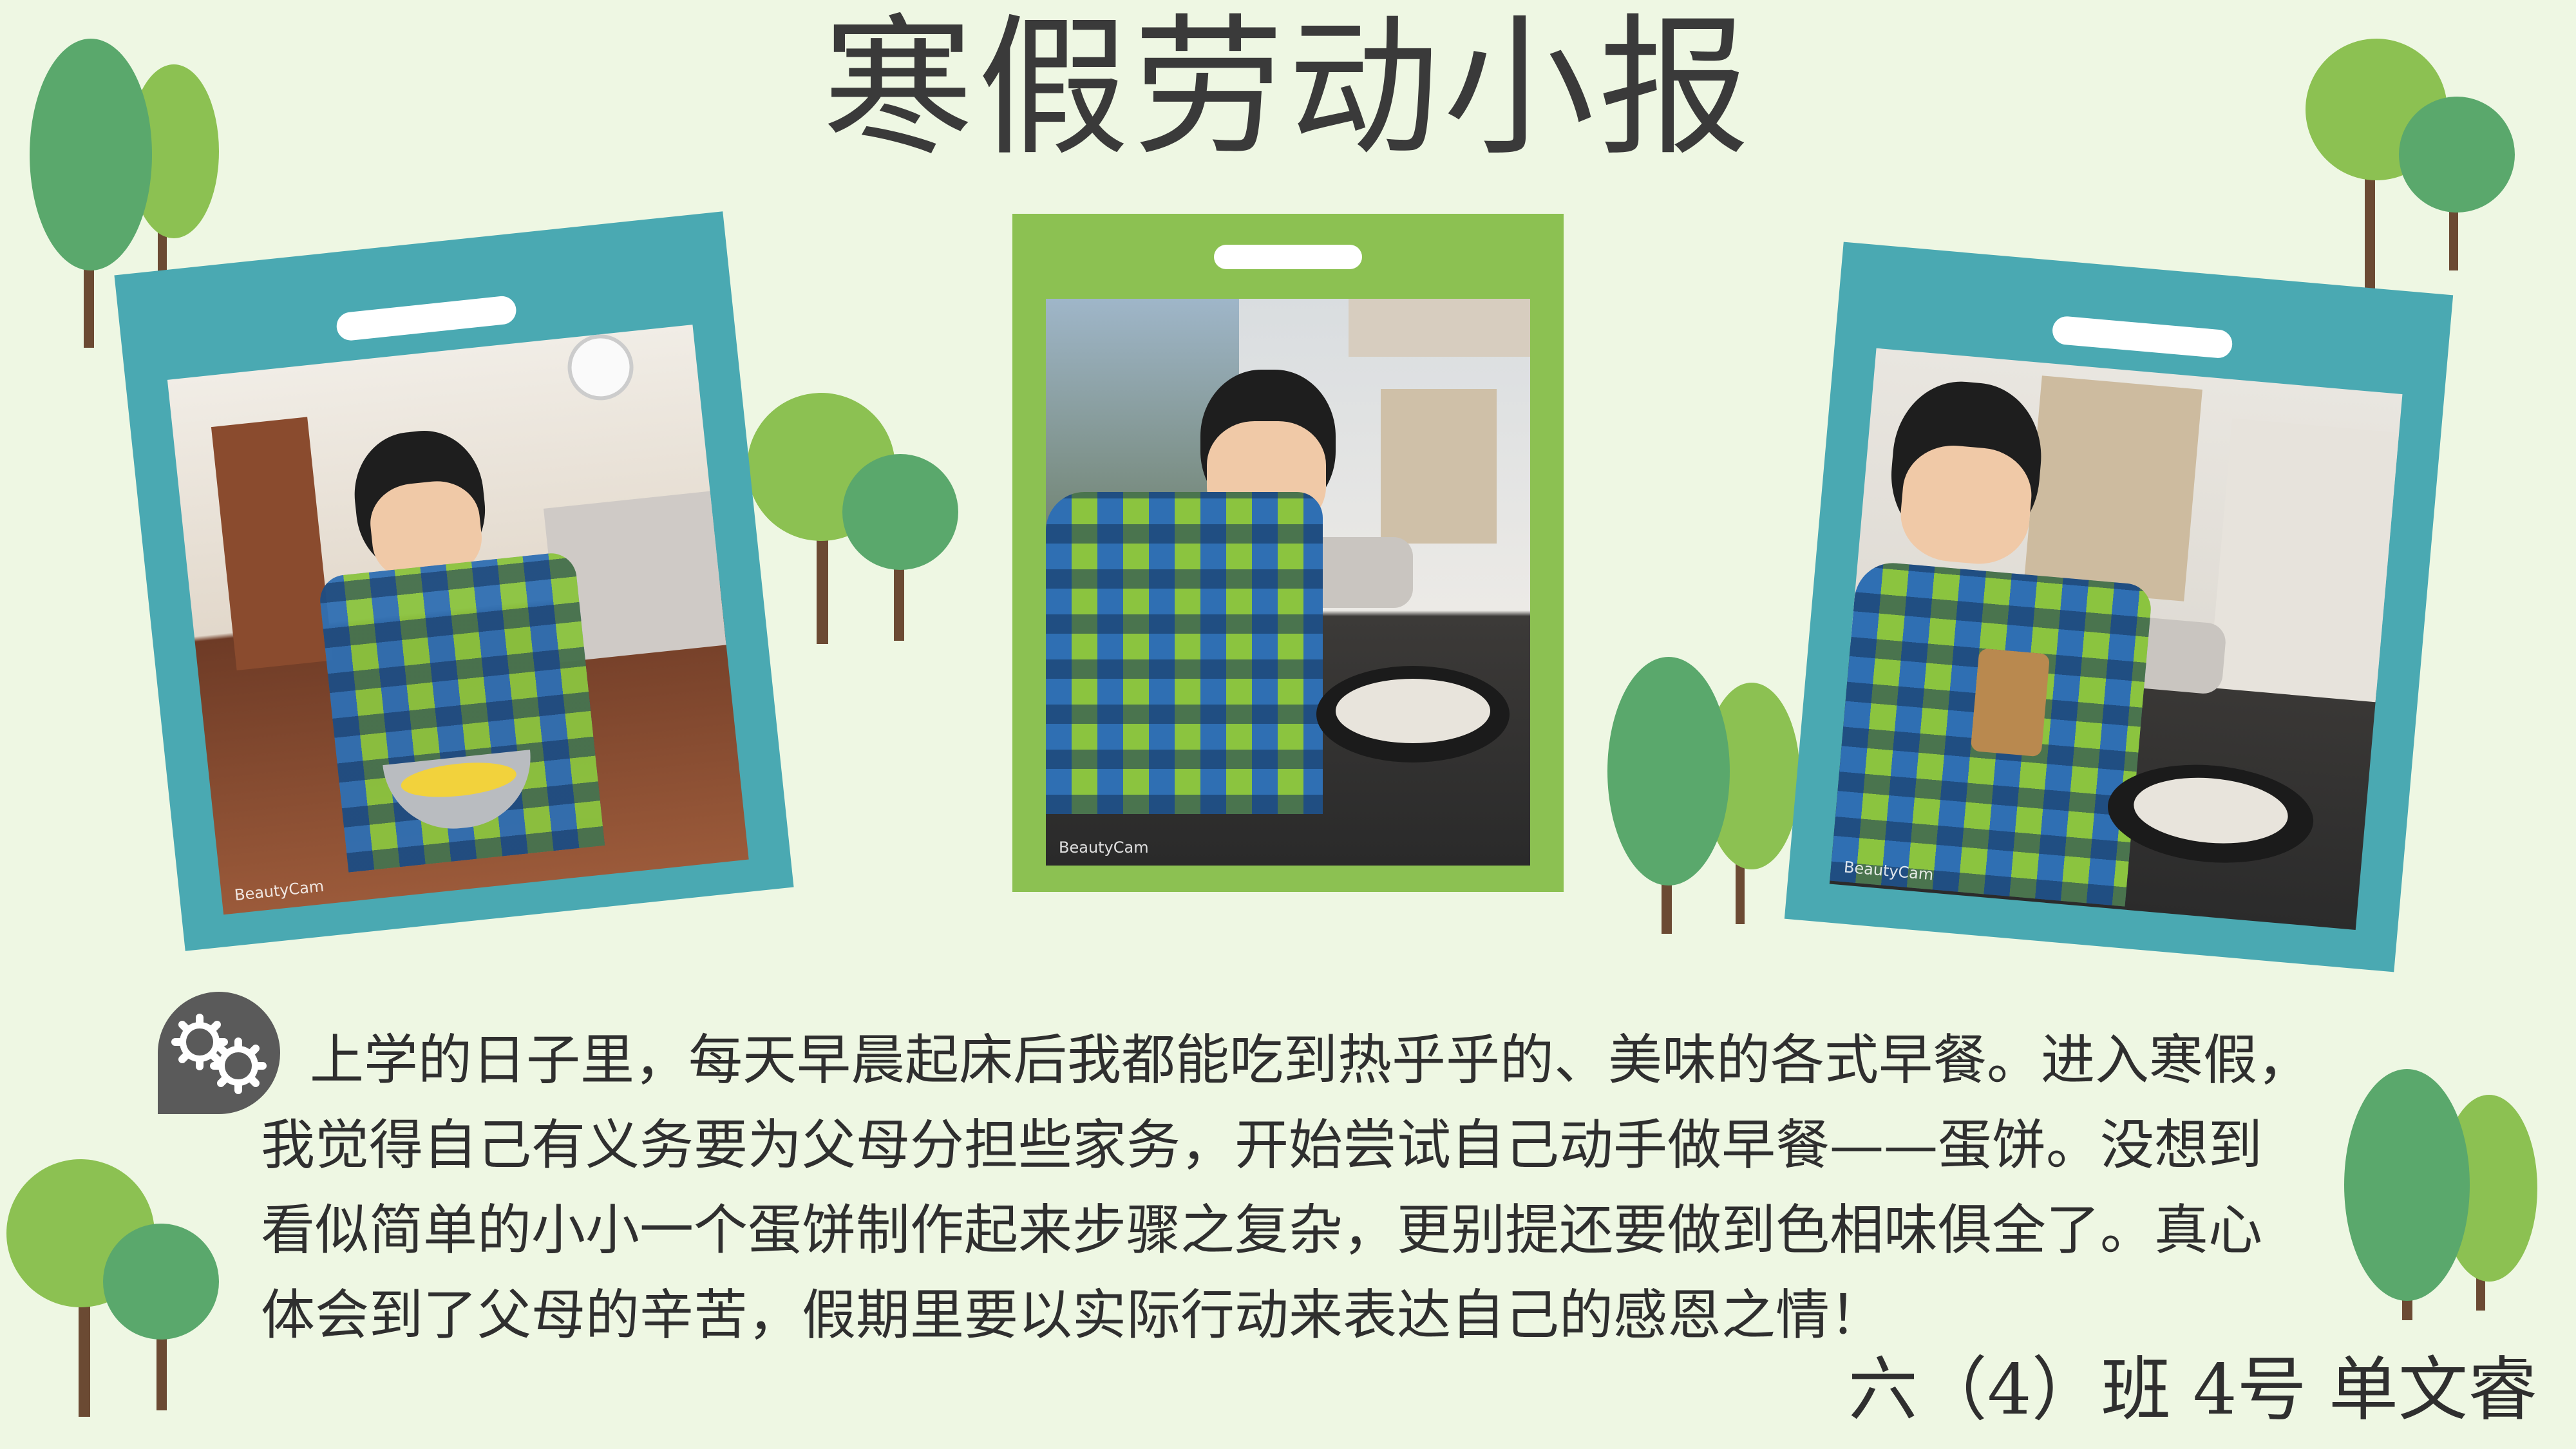  Describe the element at coordinates (2192, 1390) in the screenshot. I see `author-signature: 六（4）班 4号 单文睿` at that location.